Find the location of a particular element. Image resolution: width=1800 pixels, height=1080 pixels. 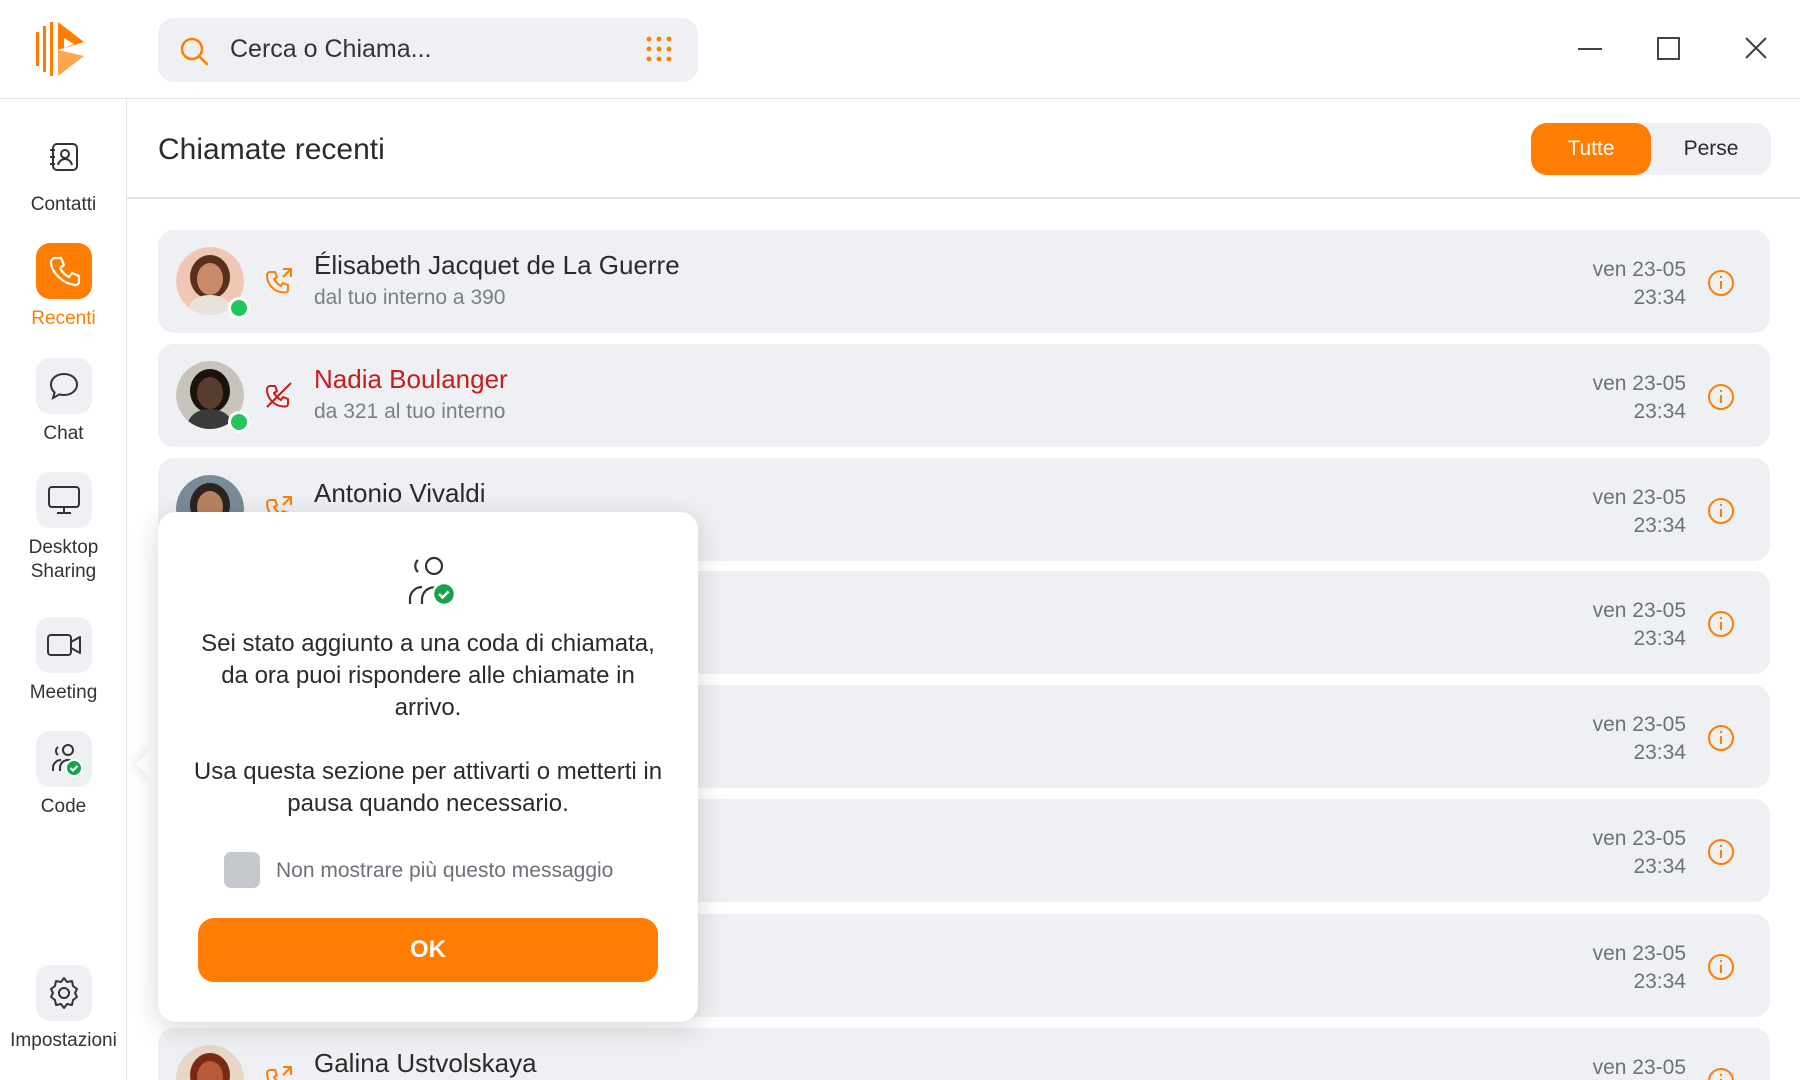

page-title: Chiamate recenti is located at coordinates (271, 149).